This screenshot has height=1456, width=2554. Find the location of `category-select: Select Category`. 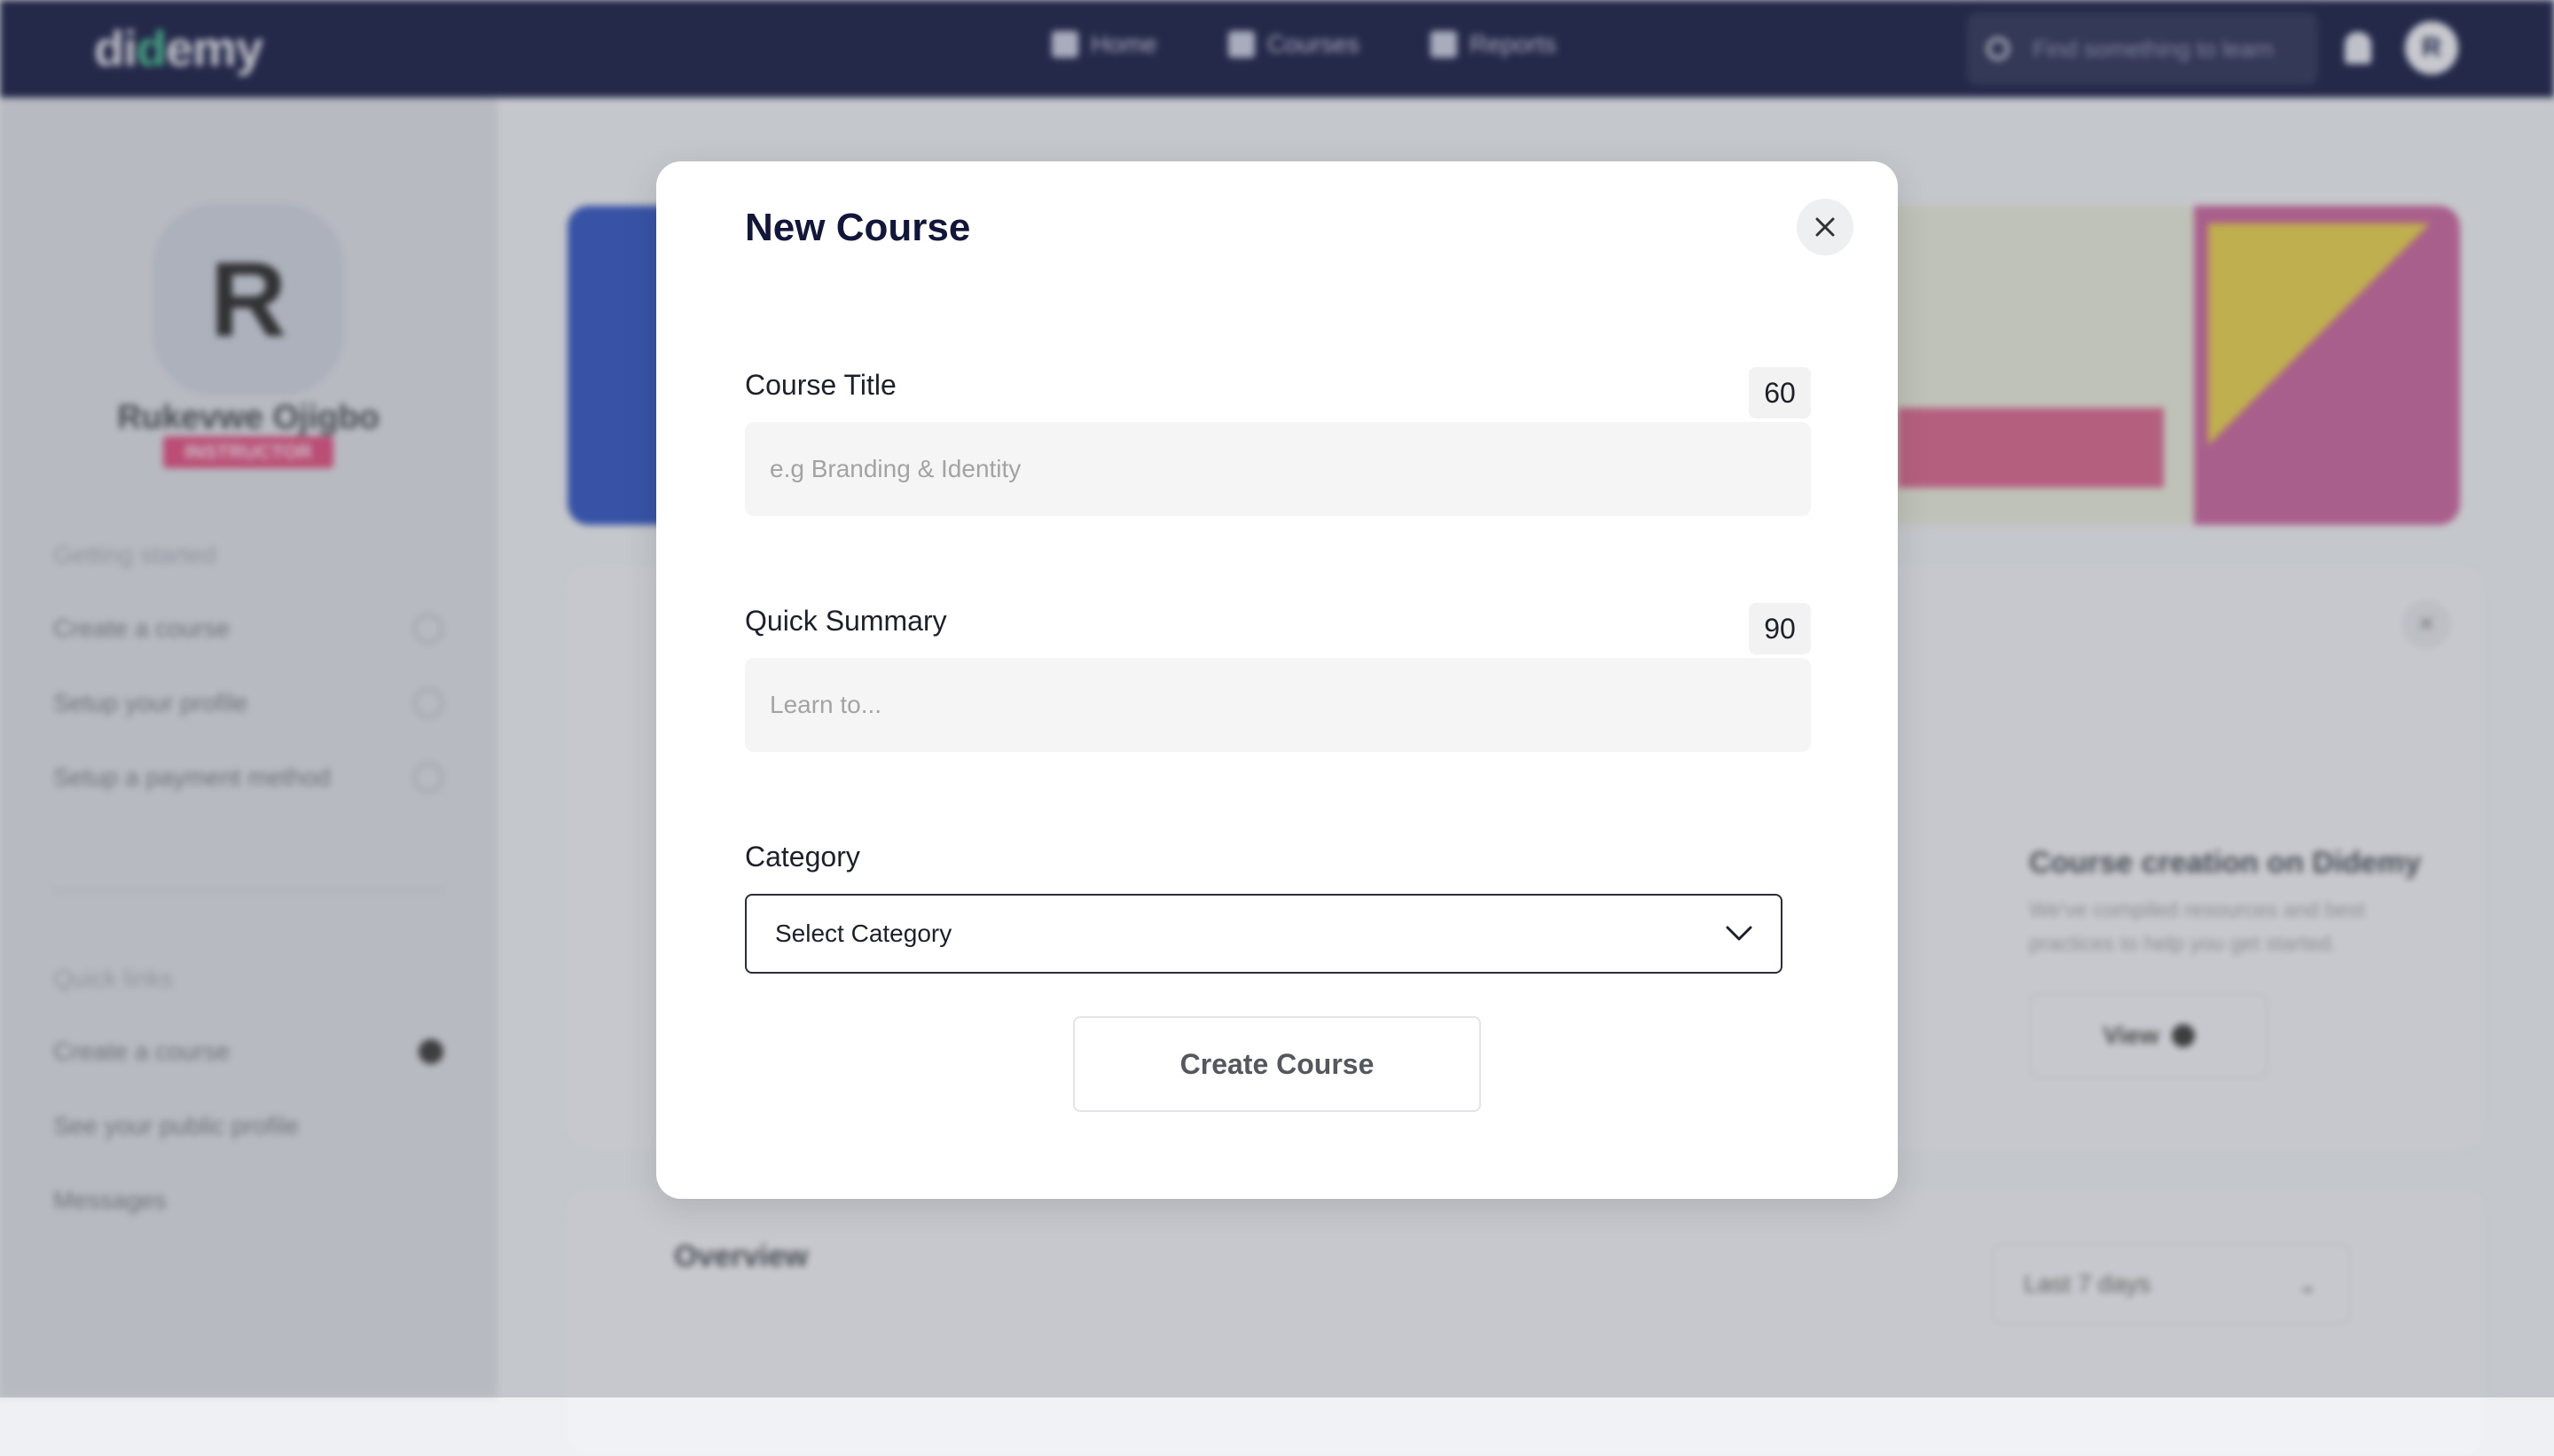

category-select: Select Category is located at coordinates (1263, 934).